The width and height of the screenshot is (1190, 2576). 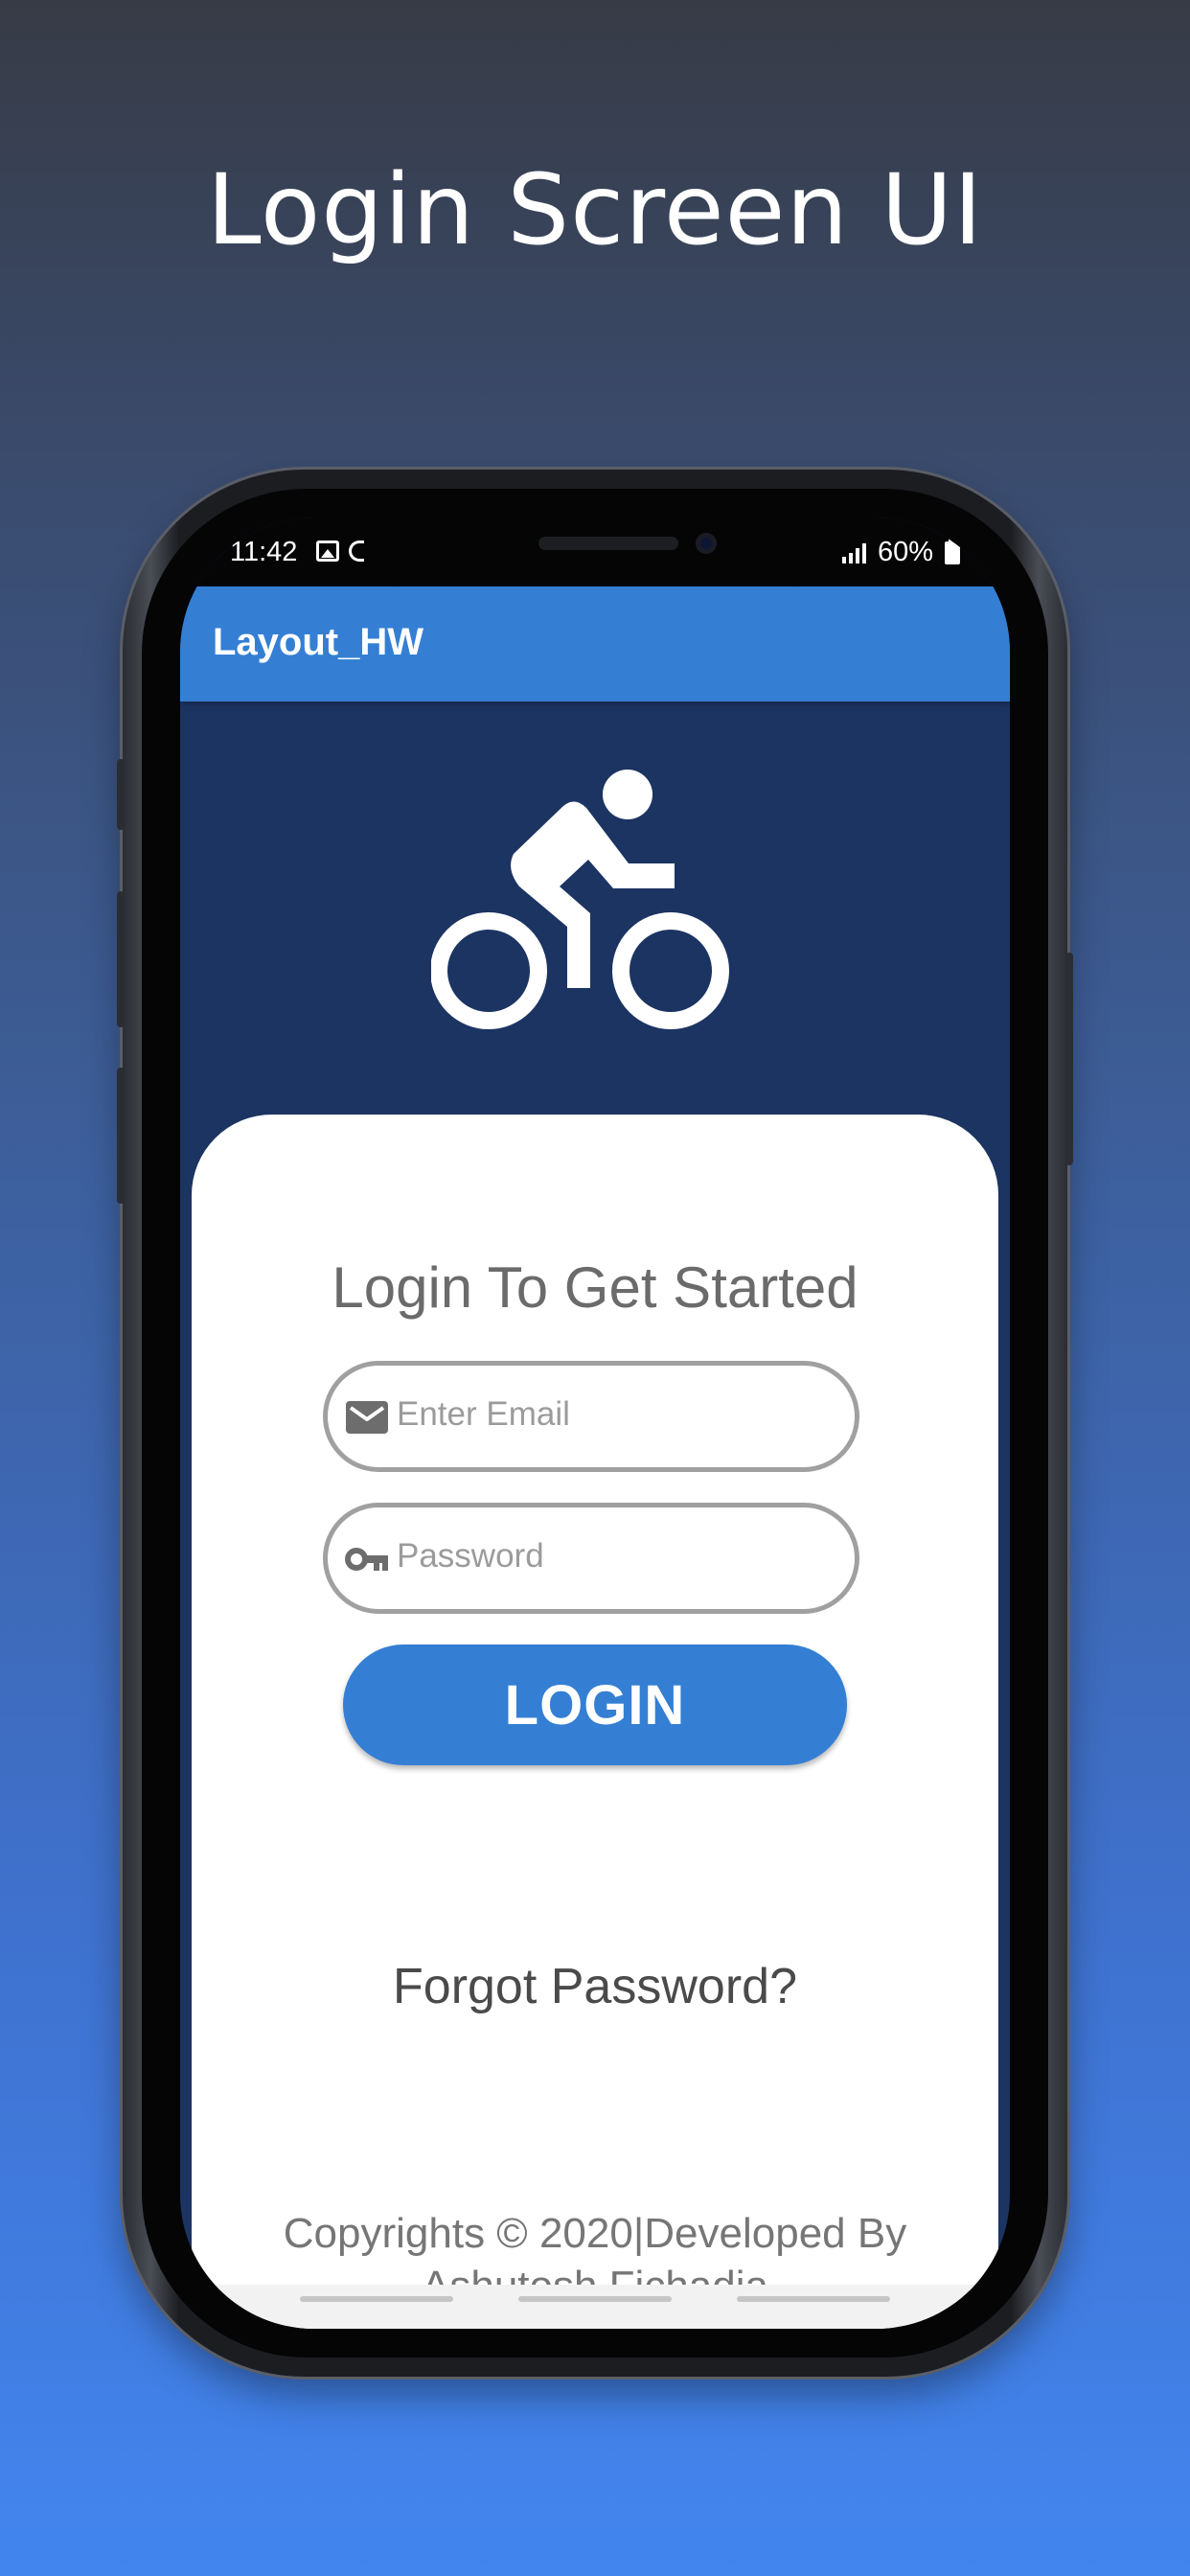 What do you see at coordinates (595, 644) in the screenshot?
I see `app-bar: Layout_HW` at bounding box center [595, 644].